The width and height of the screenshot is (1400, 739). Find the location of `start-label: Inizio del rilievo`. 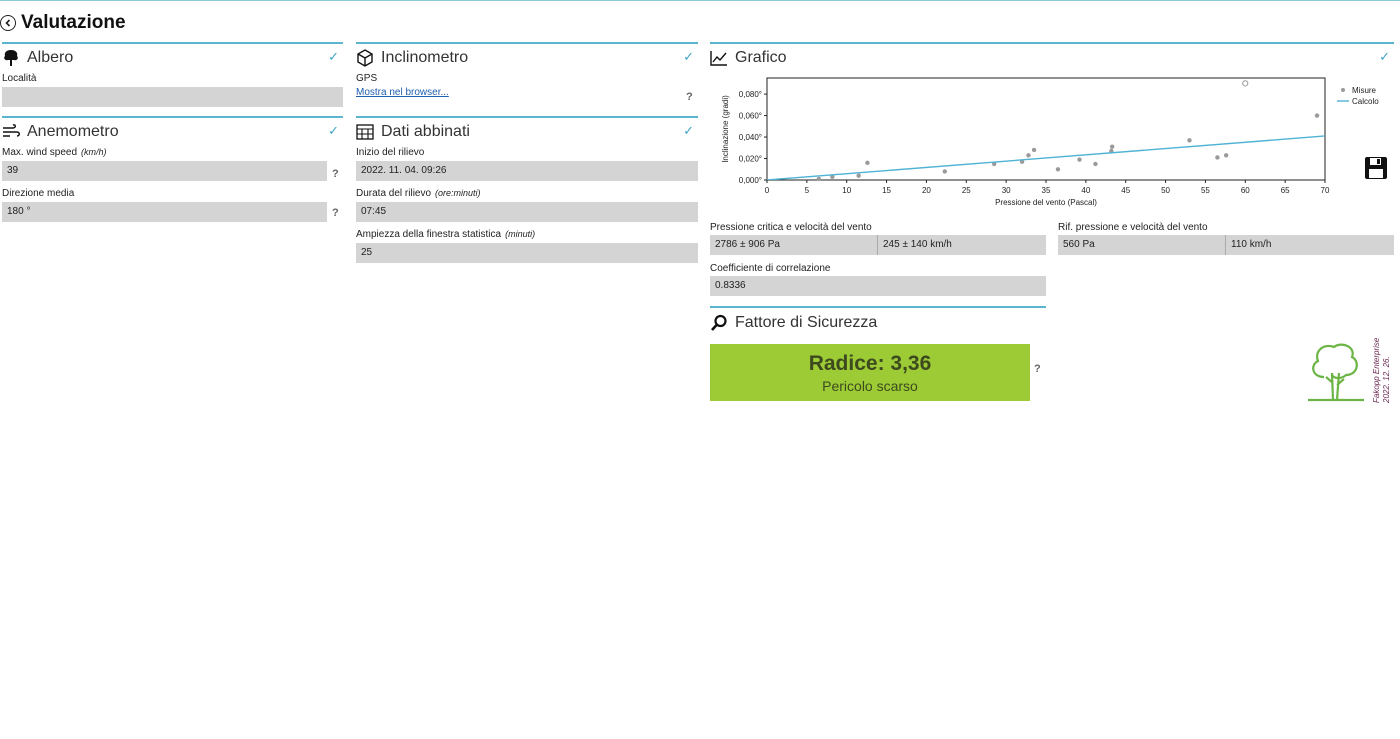

start-label: Inizio del rilievo is located at coordinates (390, 152).